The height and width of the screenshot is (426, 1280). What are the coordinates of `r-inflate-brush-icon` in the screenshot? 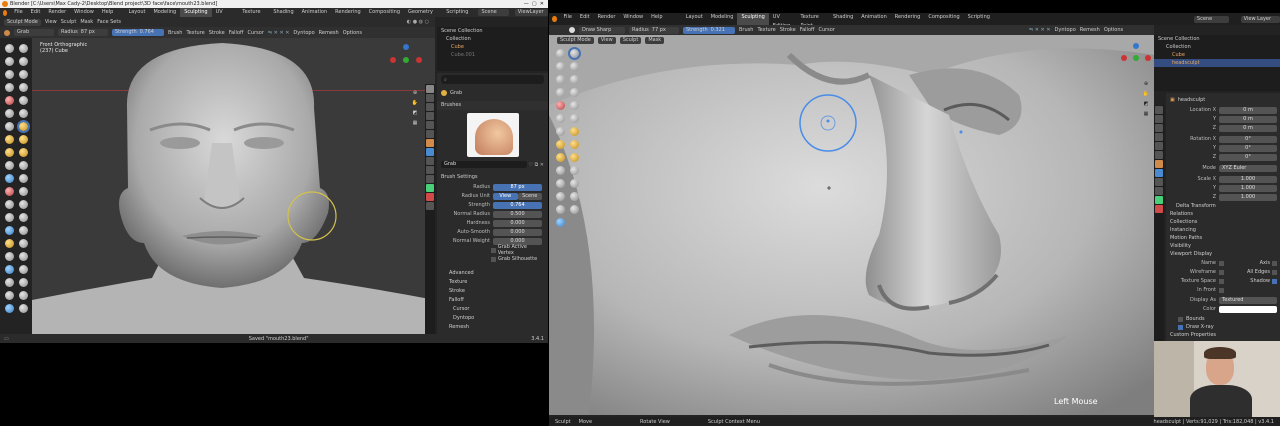 It's located at (560, 92).